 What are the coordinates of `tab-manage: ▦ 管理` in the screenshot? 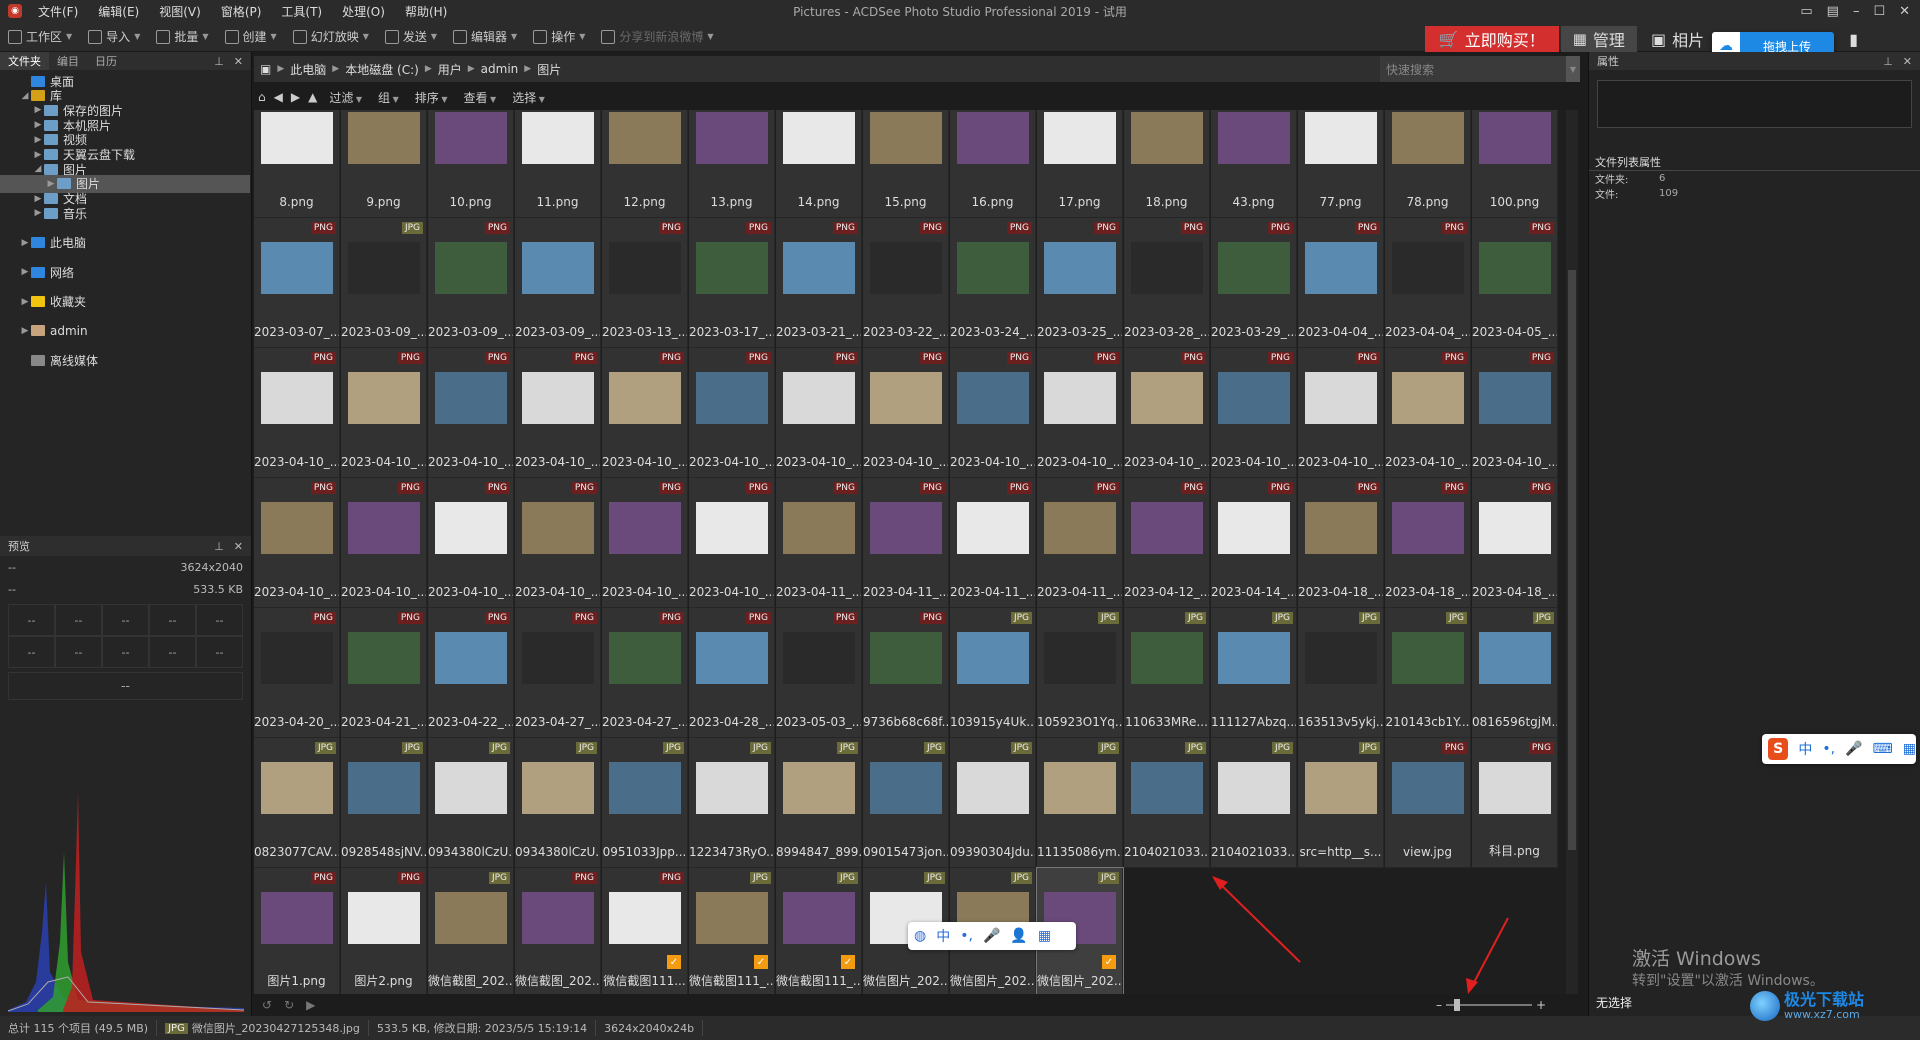 It's located at (1598, 39).